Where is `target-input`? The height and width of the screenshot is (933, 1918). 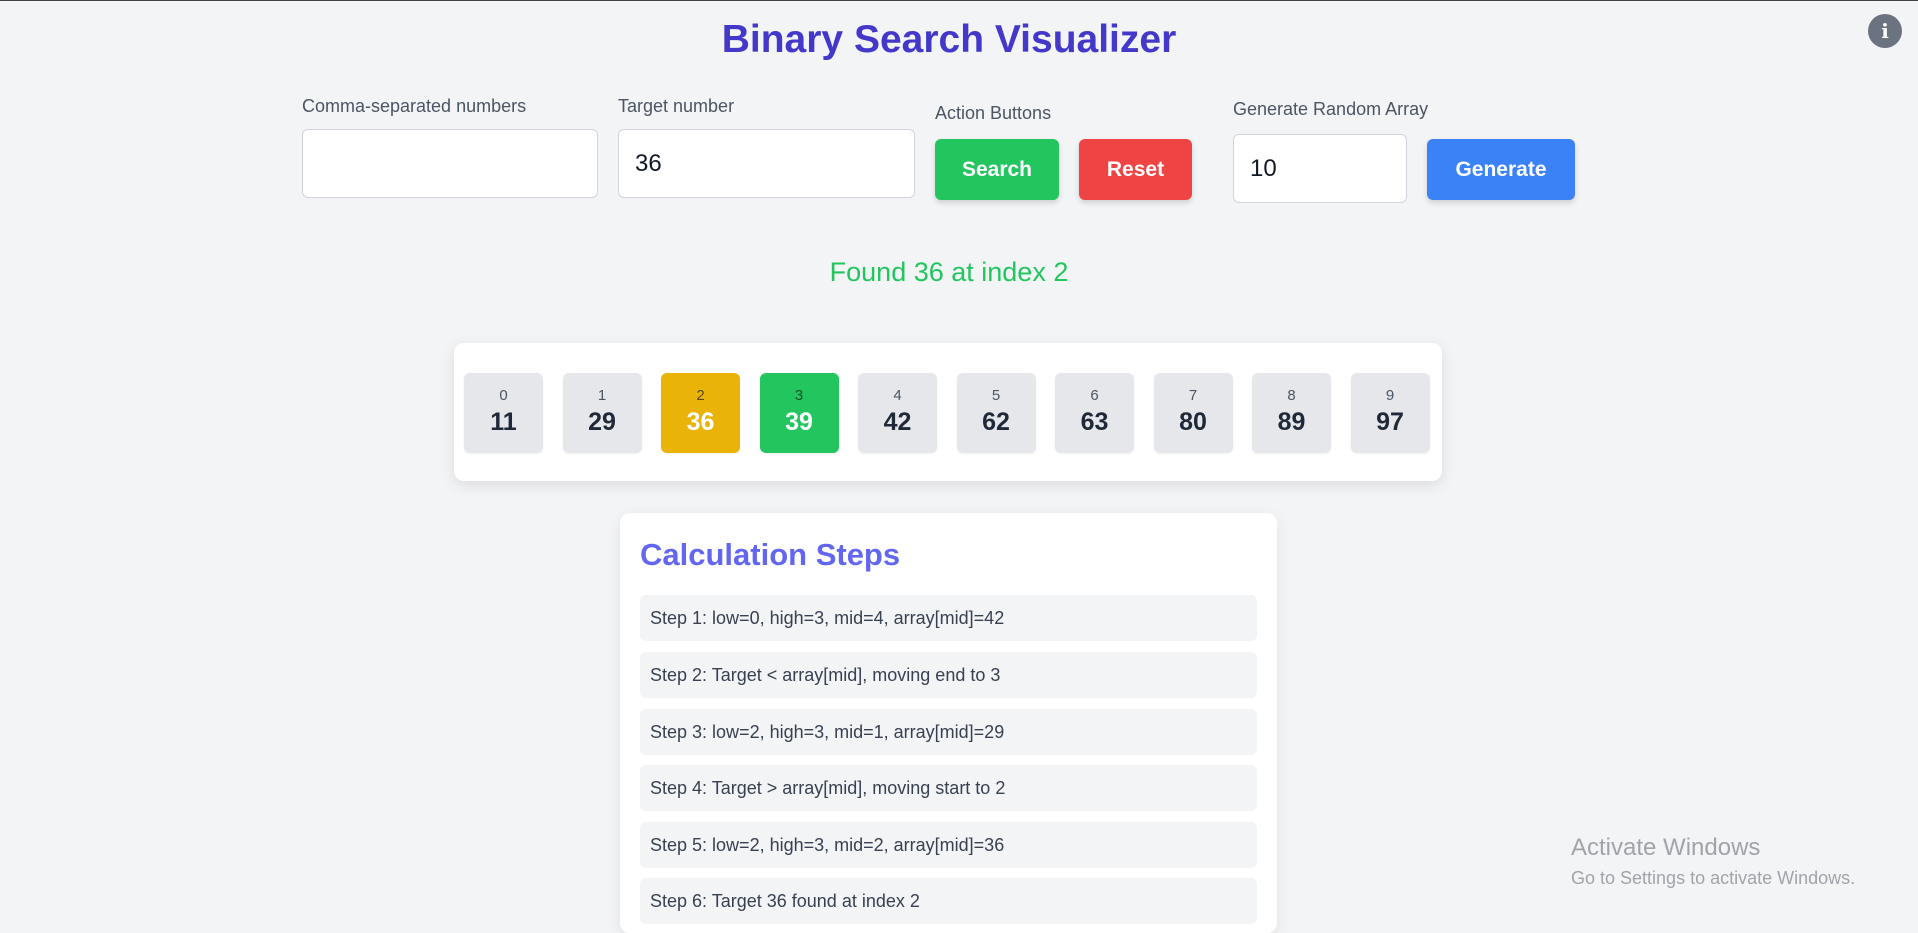 target-input is located at coordinates (766, 163).